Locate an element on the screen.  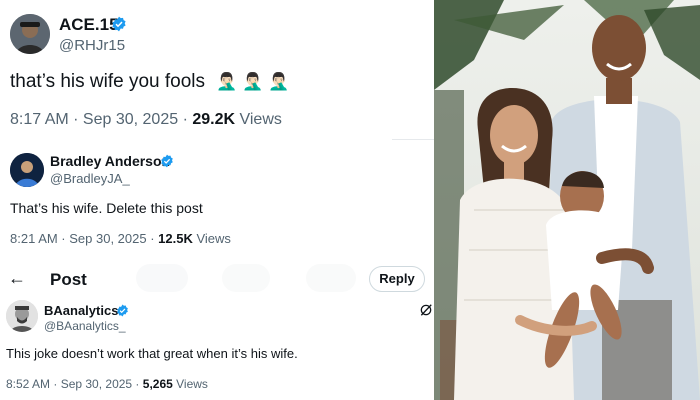
tweet-meta: 8:52 AM · Sep 30, 2025 · 5,265 Views is located at coordinates (107, 384).